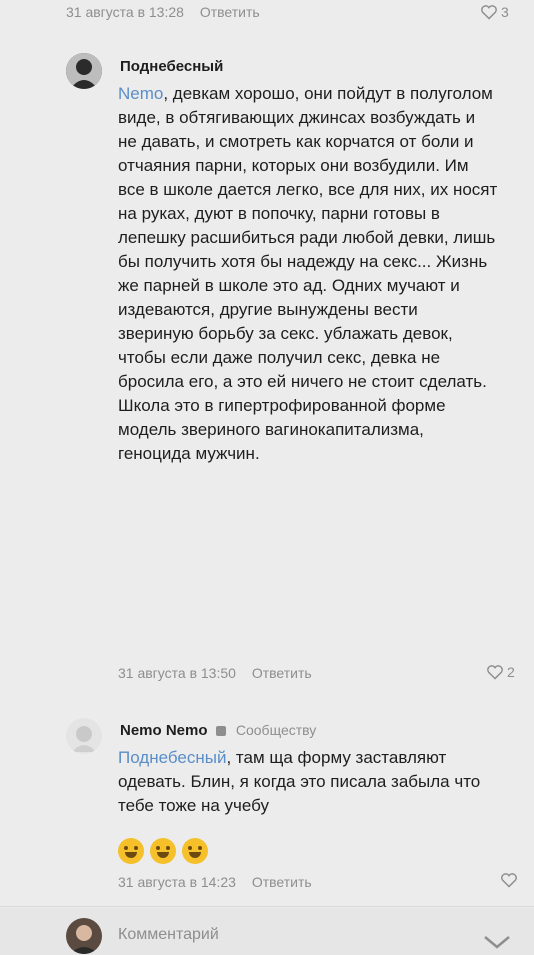 The height and width of the screenshot is (955, 534). Describe the element at coordinates (177, 673) in the screenshot. I see `comment-date: 31 августа в 13:50` at that location.